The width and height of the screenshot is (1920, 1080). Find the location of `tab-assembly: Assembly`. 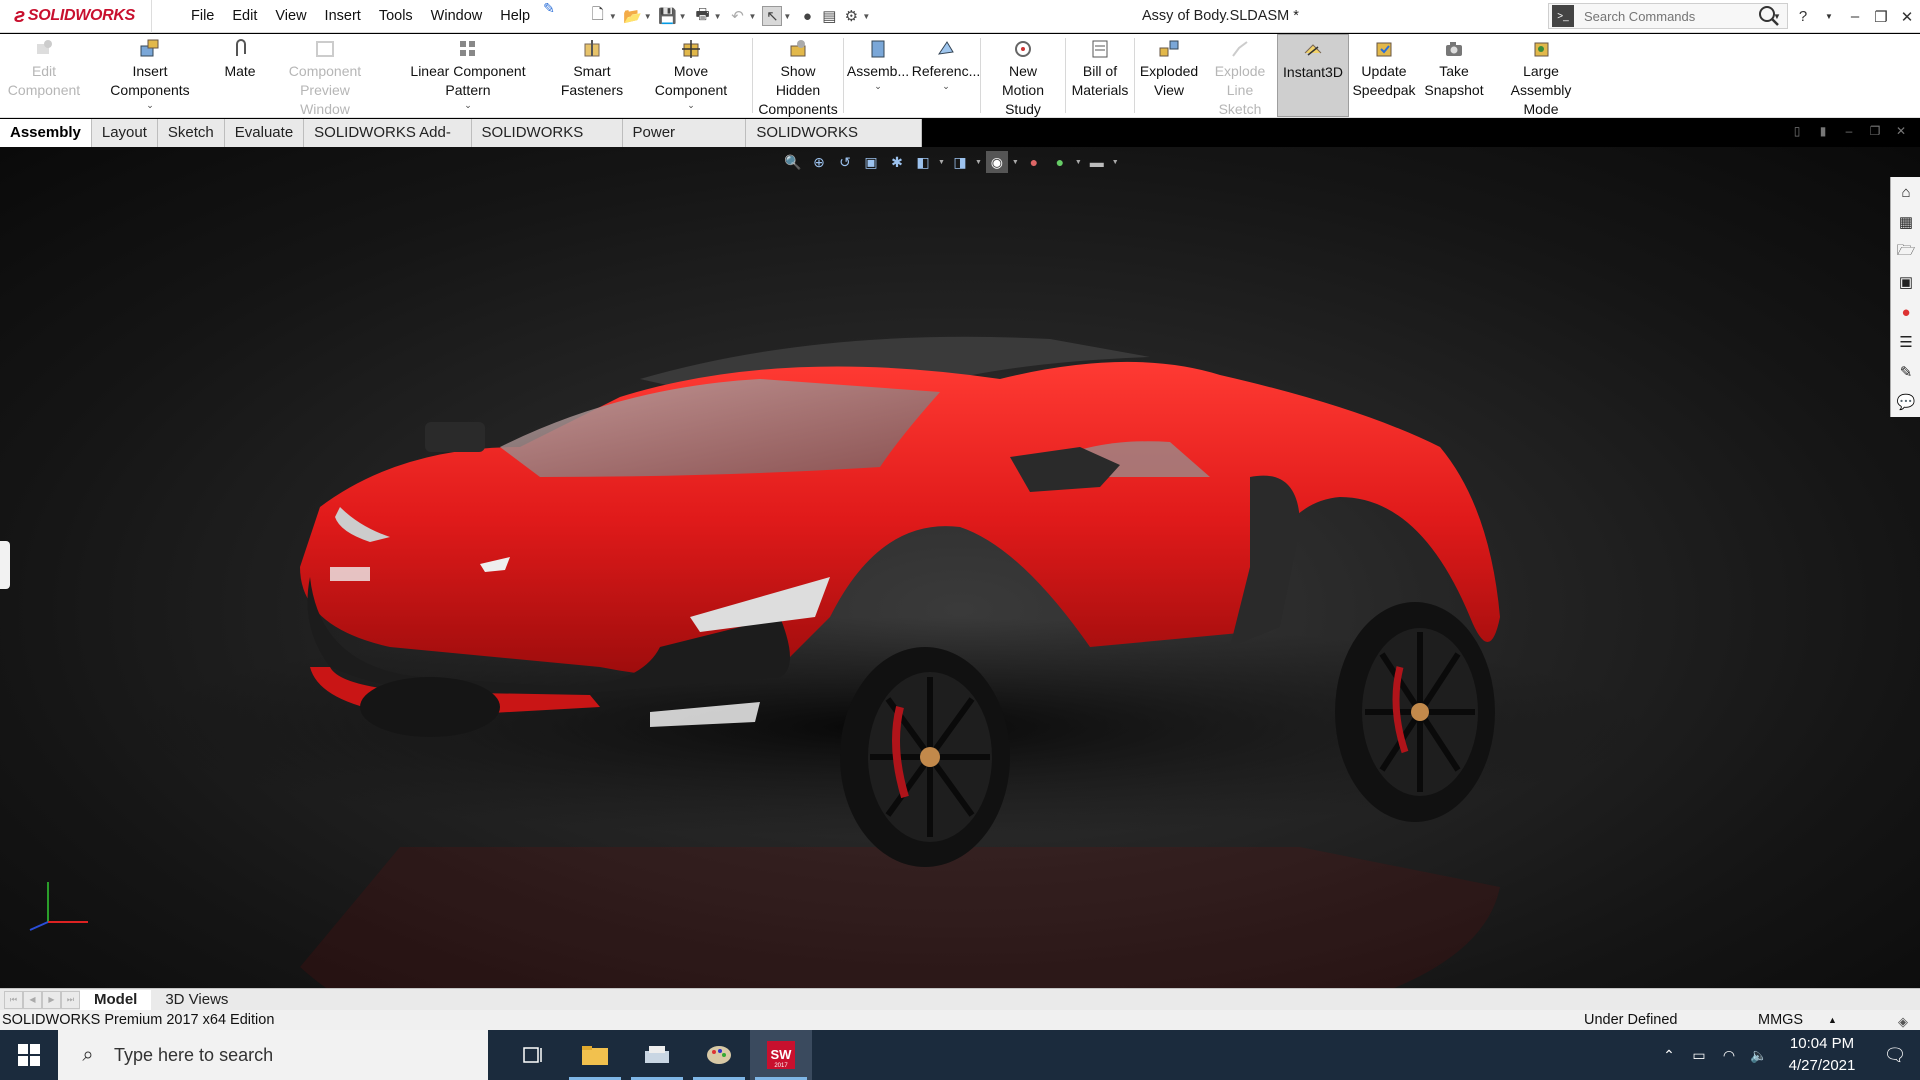

tab-assembly: Assembly is located at coordinates (46, 133).